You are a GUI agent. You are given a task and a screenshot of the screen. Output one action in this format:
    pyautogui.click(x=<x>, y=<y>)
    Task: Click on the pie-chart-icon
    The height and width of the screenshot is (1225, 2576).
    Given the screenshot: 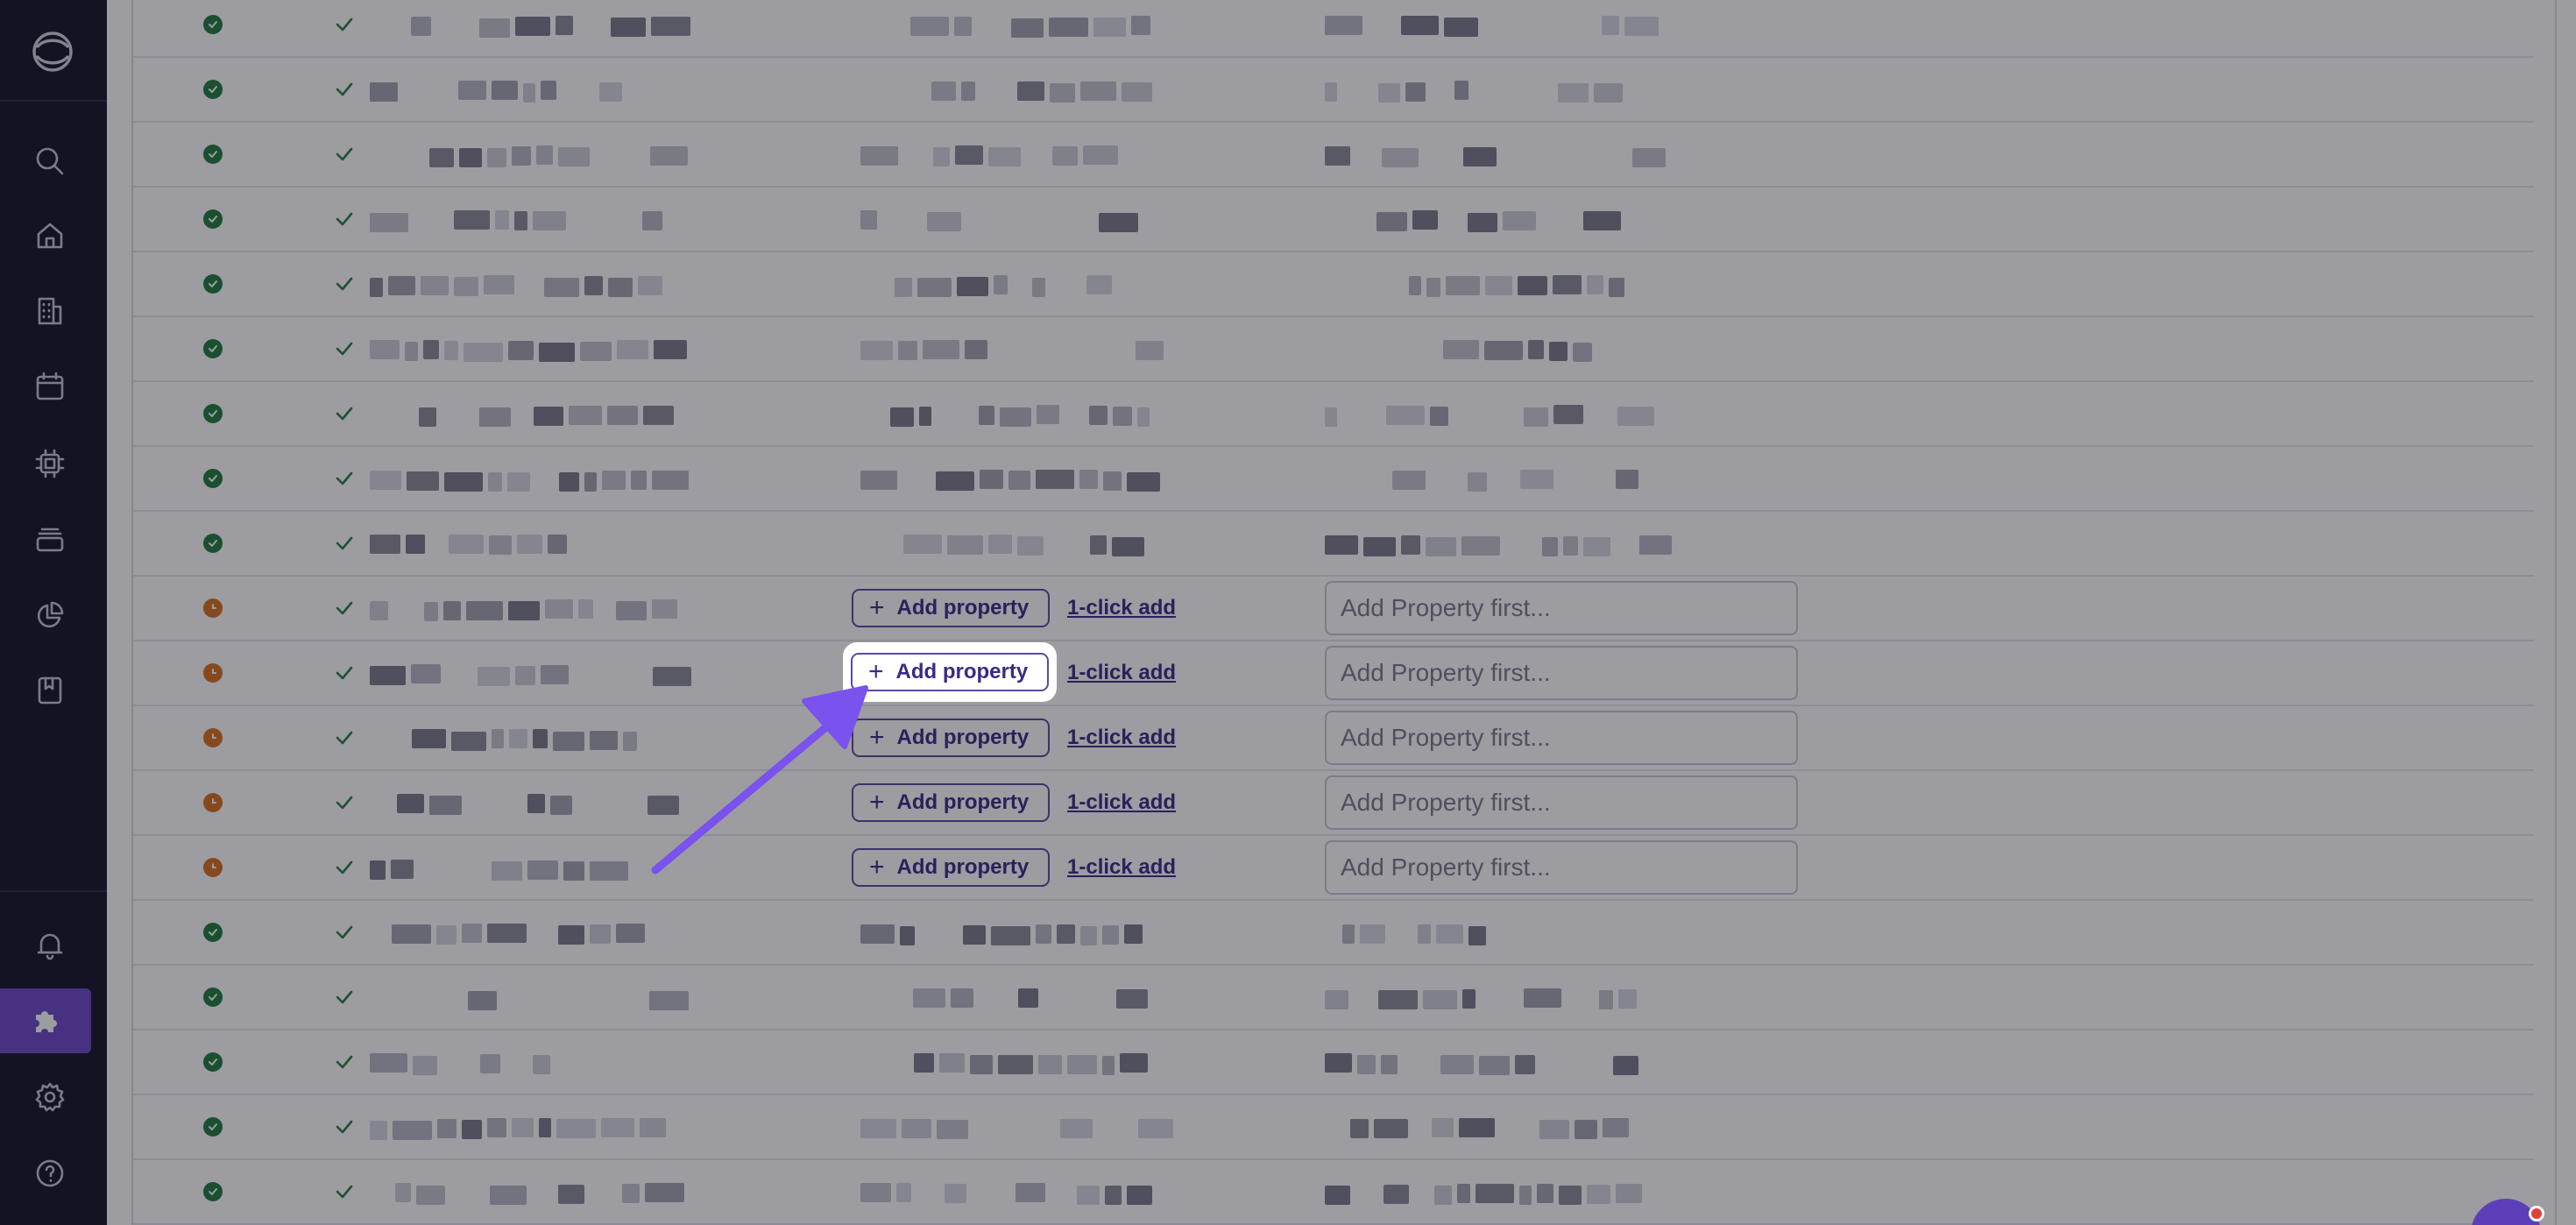 What is the action you would take?
    pyautogui.click(x=50, y=615)
    